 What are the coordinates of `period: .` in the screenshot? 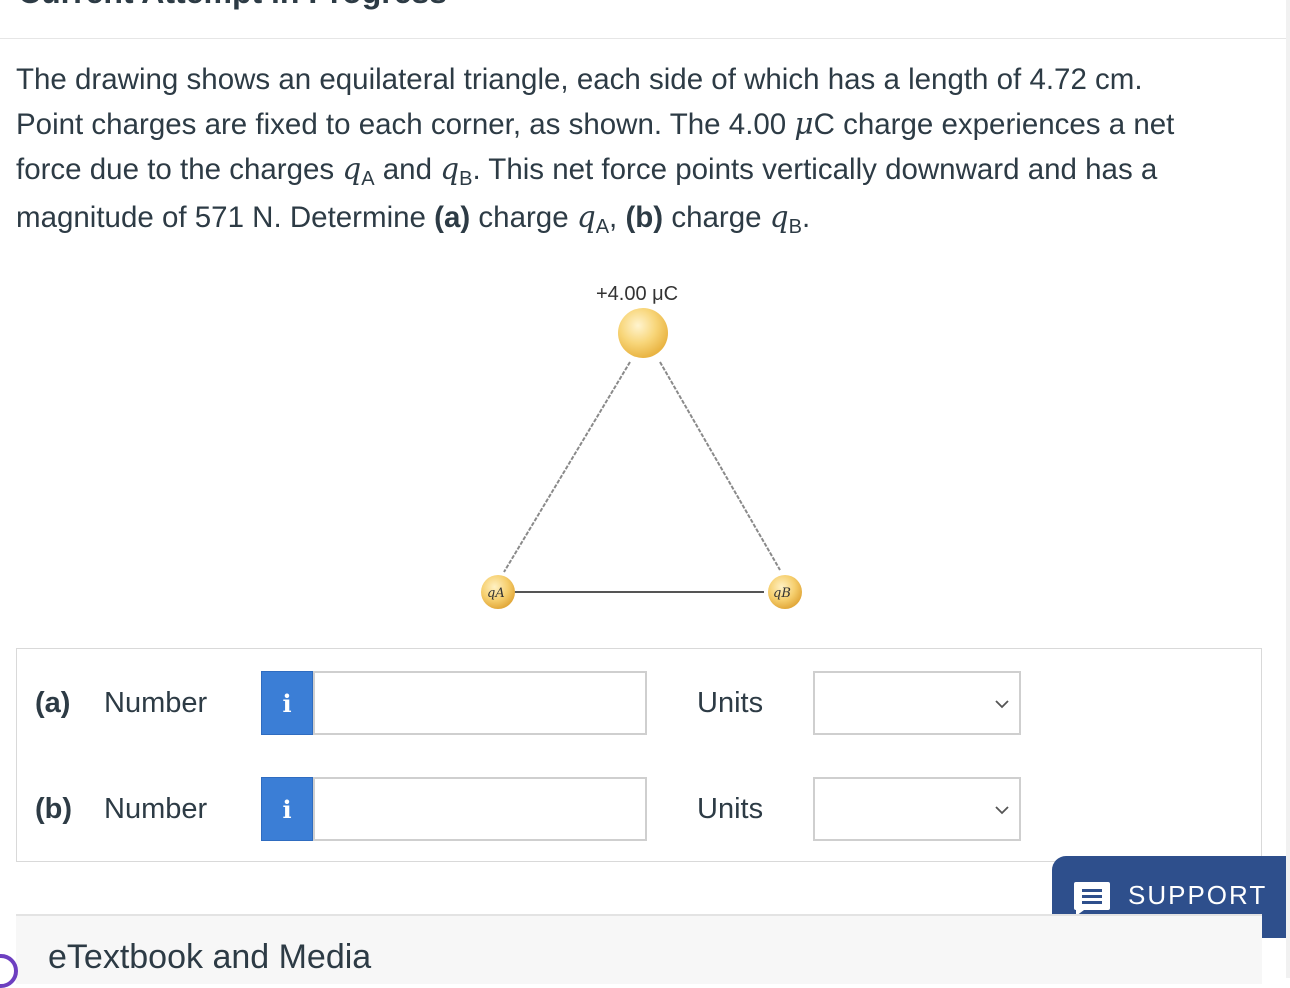 It's located at (806, 217).